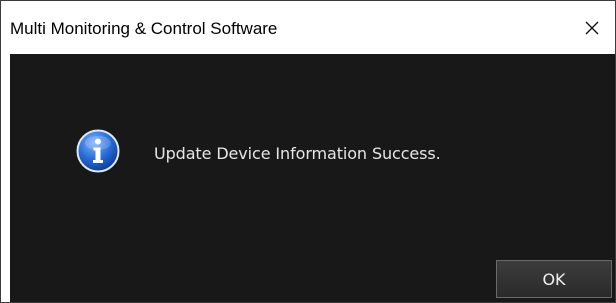 The width and height of the screenshot is (616, 303). I want to click on info-icon, so click(98, 151).